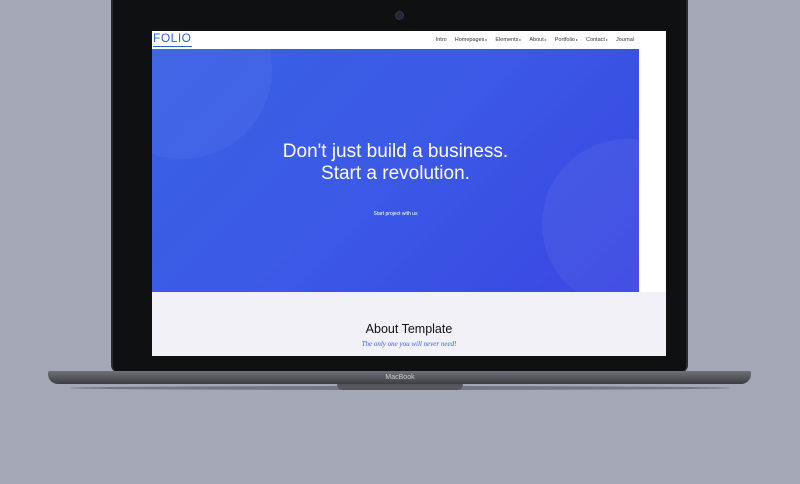 The image size is (800, 484). I want to click on nav-item-label: About, so click(536, 40).